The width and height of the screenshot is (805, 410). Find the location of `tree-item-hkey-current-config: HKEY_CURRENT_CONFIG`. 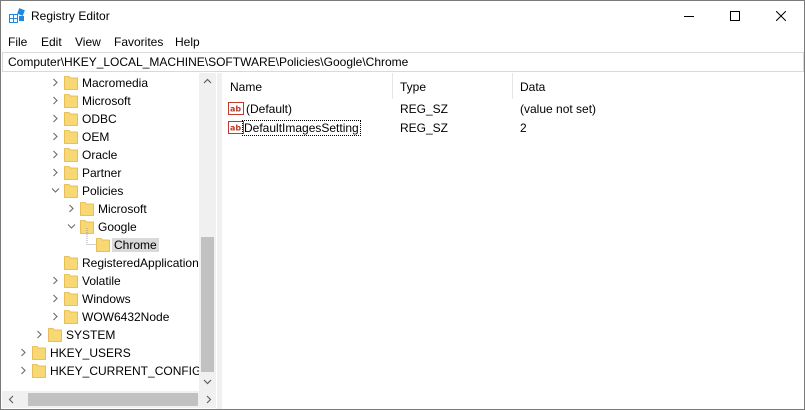

tree-item-hkey-current-config: HKEY_CURRENT_CONFIG is located at coordinates (101, 371).